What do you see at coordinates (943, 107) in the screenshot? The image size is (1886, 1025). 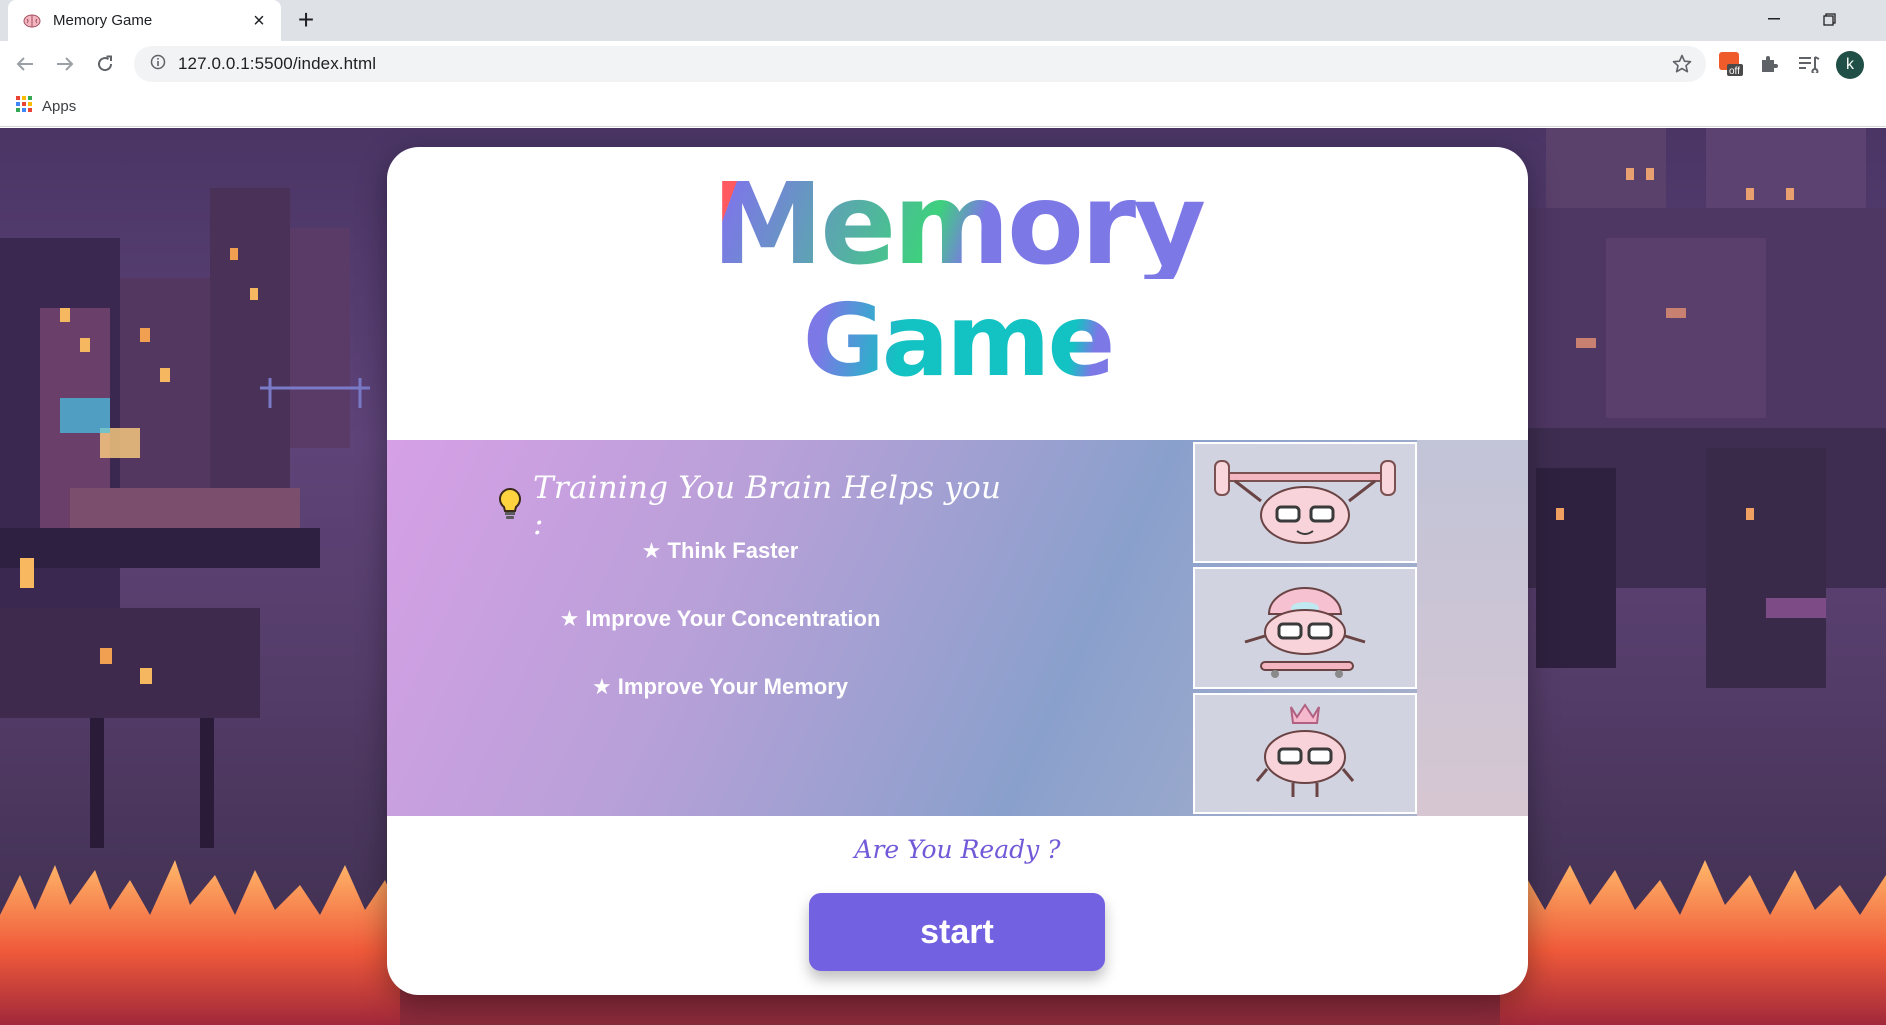 I see `bookmarks-bar: Apps` at bounding box center [943, 107].